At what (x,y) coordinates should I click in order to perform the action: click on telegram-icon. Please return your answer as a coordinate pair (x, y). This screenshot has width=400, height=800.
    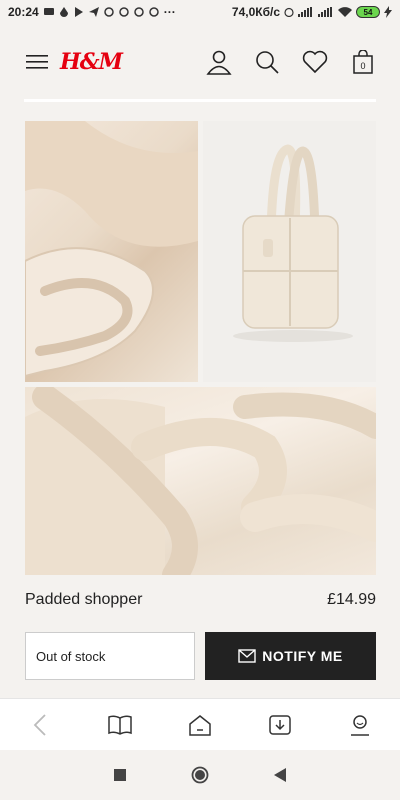
    Looking at the image, I should click on (93, 12).